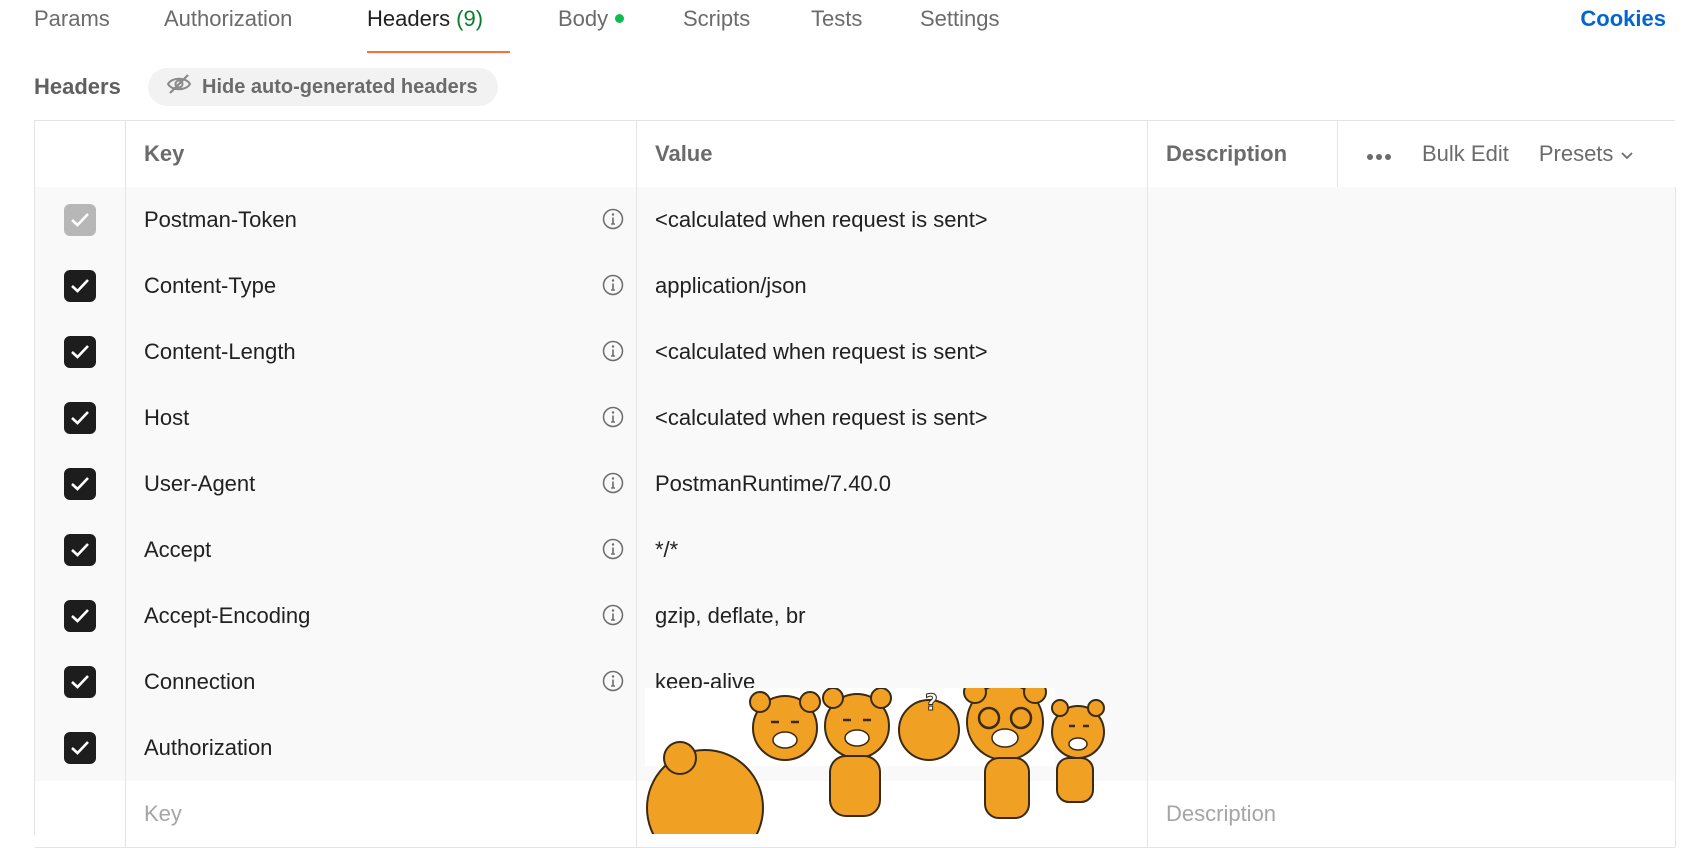 The image size is (1690, 848). I want to click on tab-settings: Settings, so click(960, 19).